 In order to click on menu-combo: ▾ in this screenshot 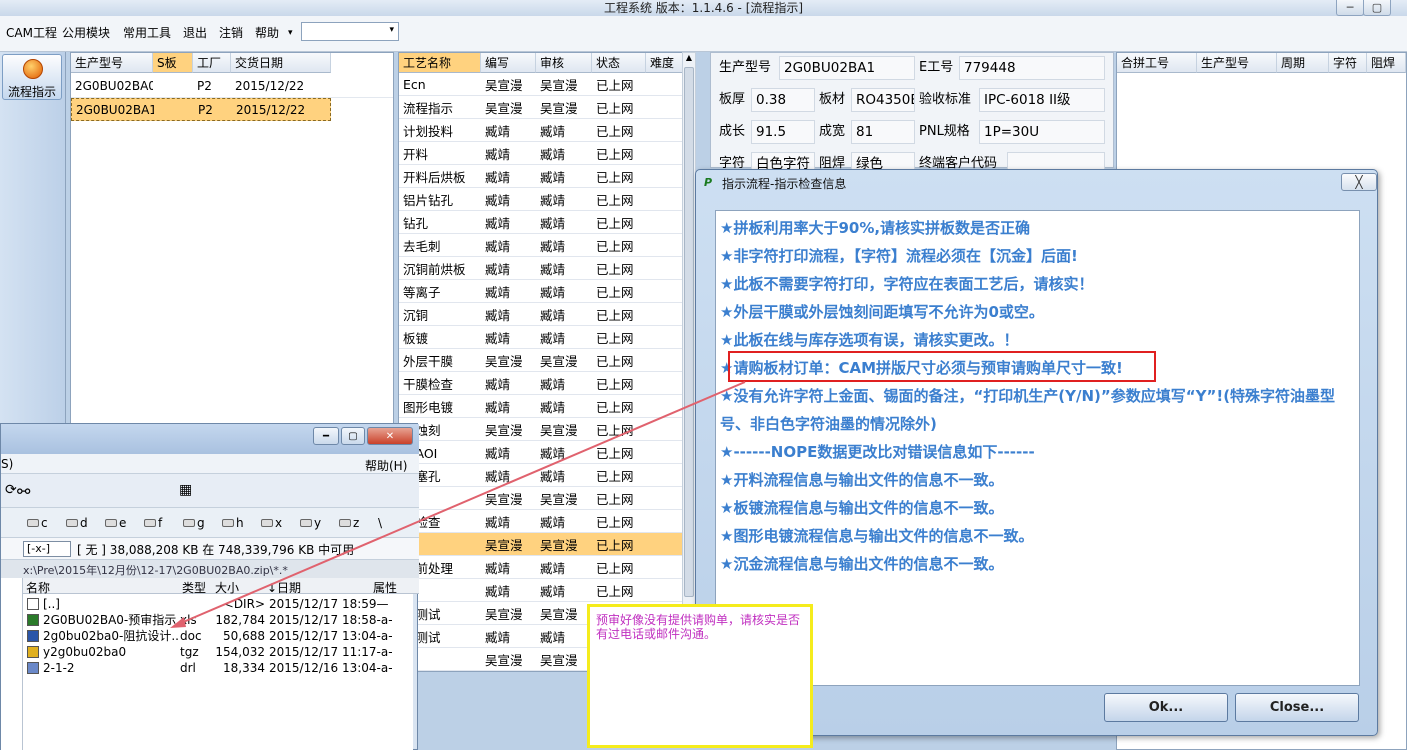, I will do `click(350, 31)`.